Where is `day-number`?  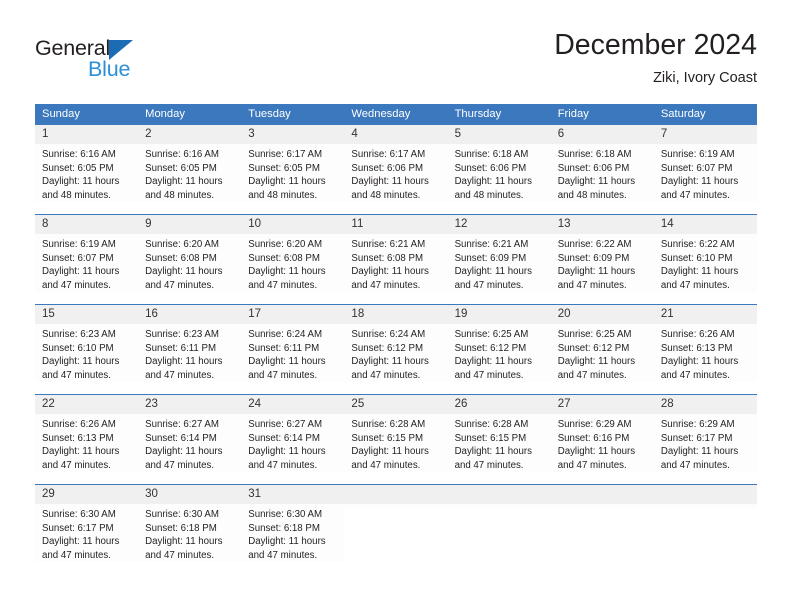 day-number is located at coordinates (396, 494).